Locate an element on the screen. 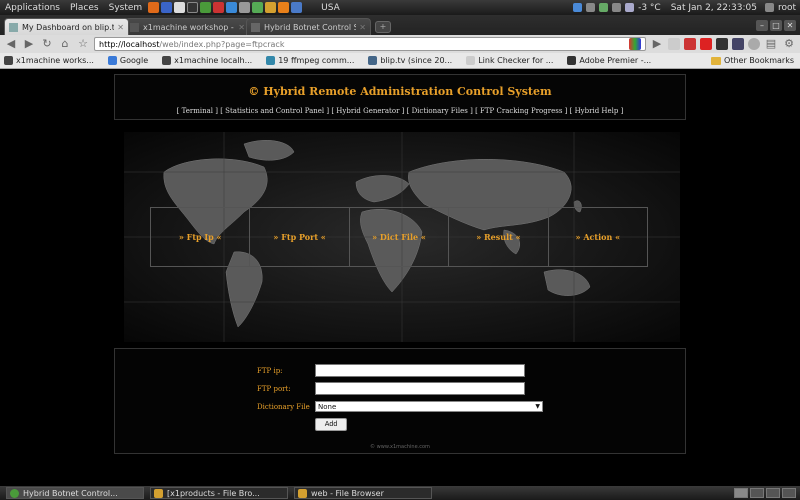 Image resolution: width=800 pixels, height=500 pixels. extension-youtube-icon is located at coordinates (706, 44).